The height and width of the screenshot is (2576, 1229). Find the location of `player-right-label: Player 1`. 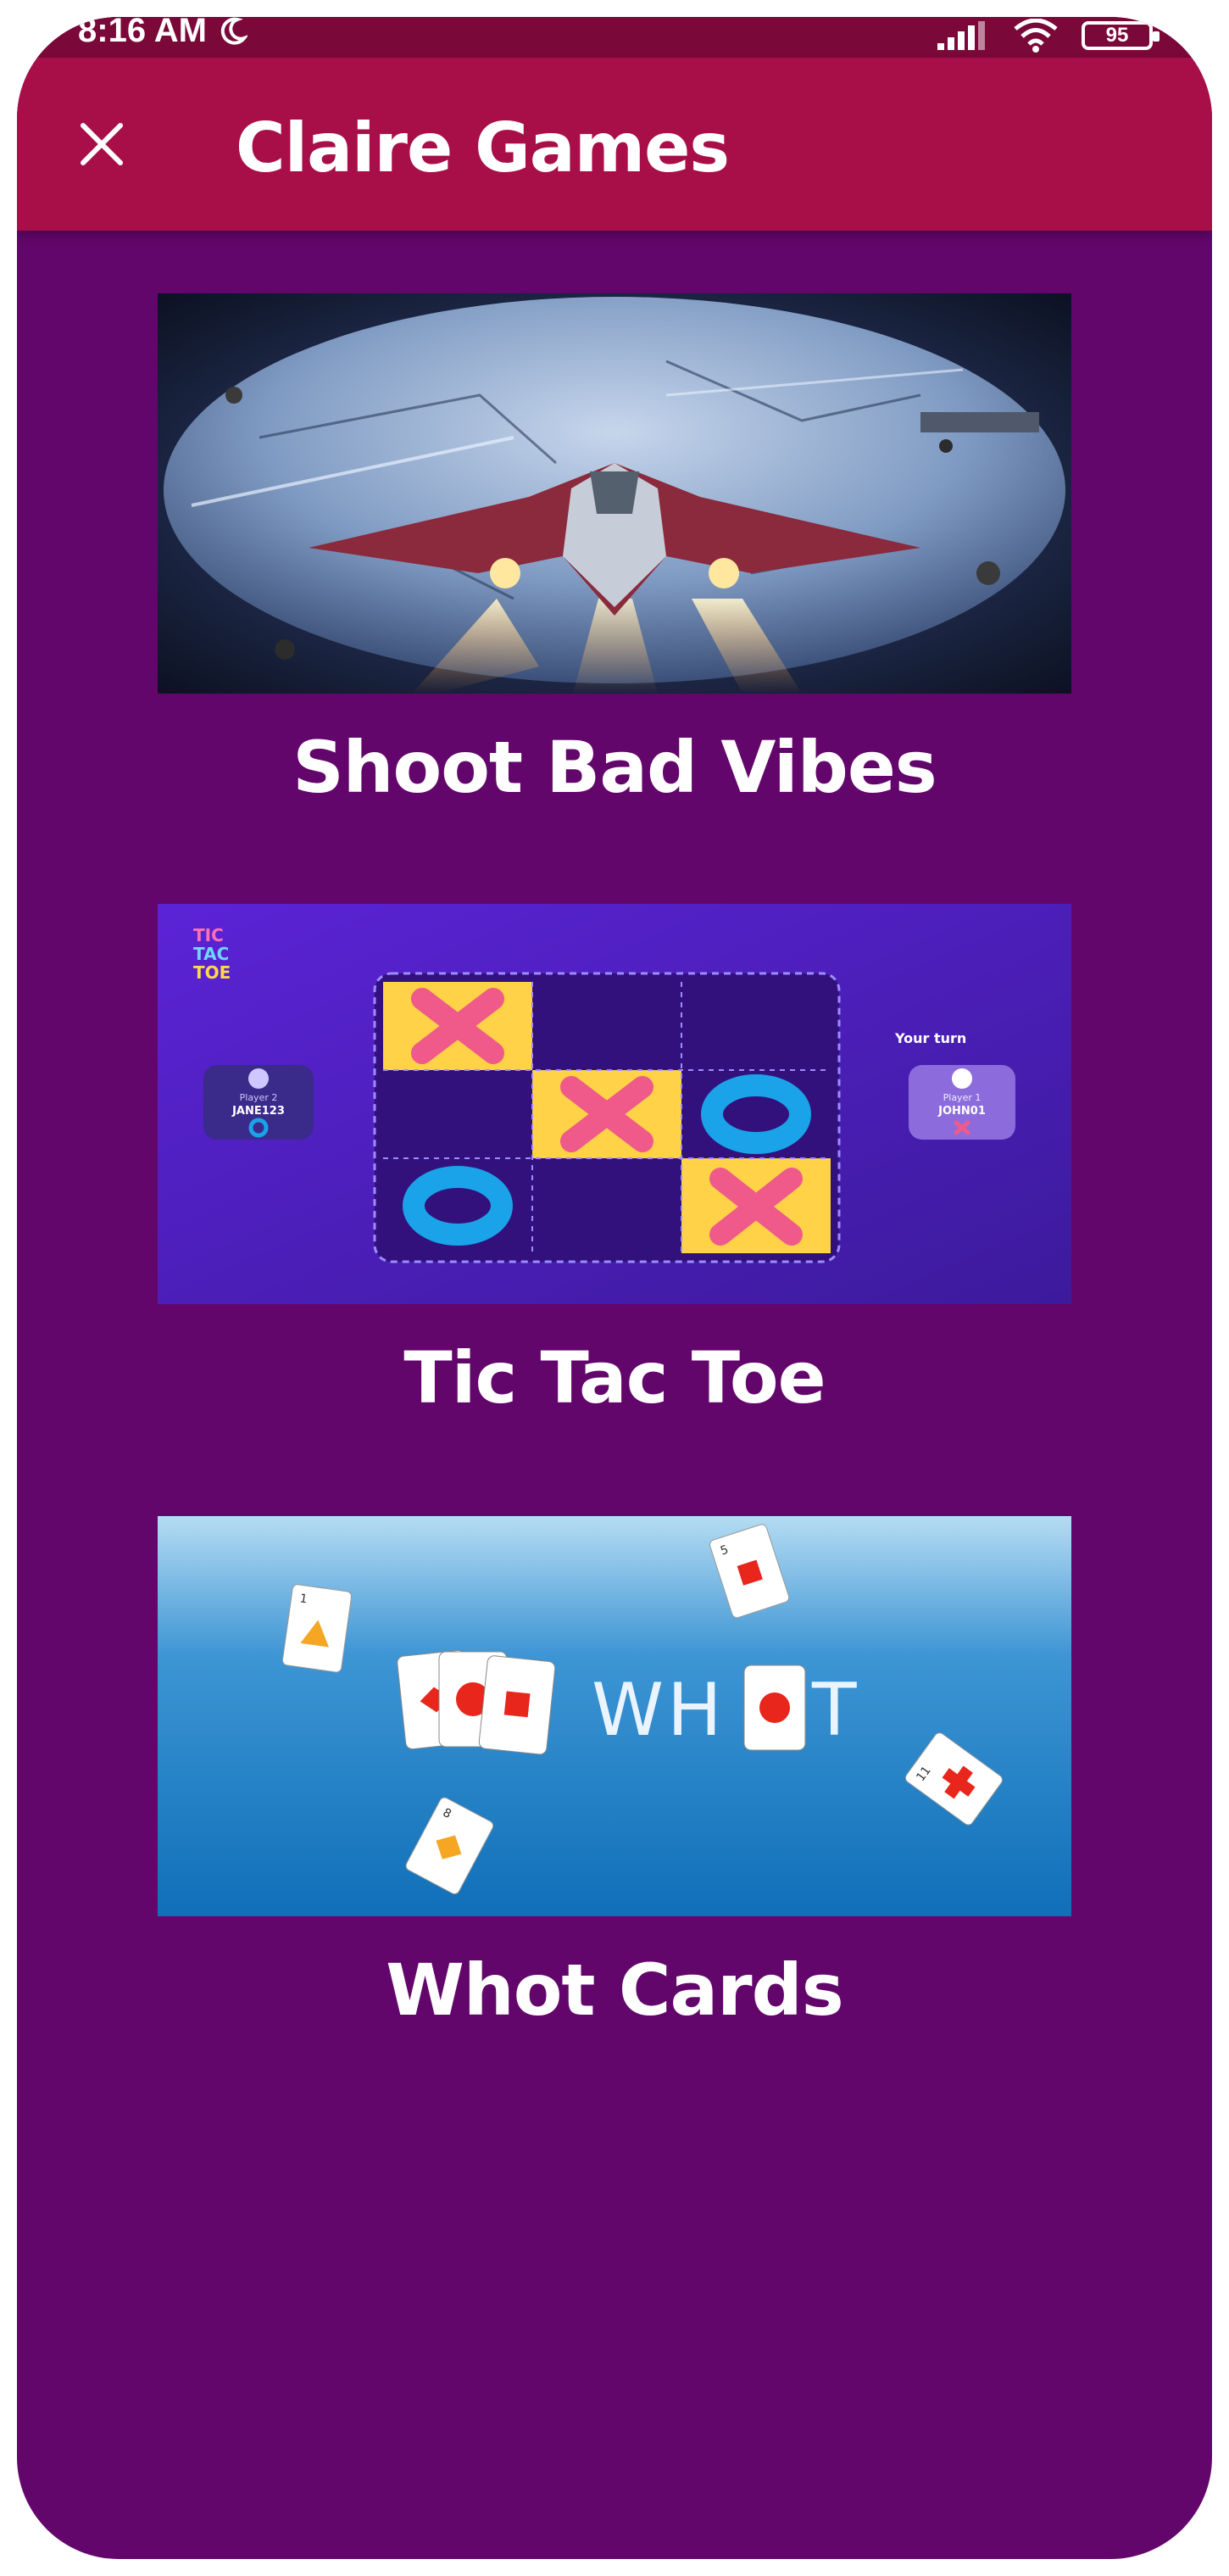

player-right-label: Player 1 is located at coordinates (962, 1097).